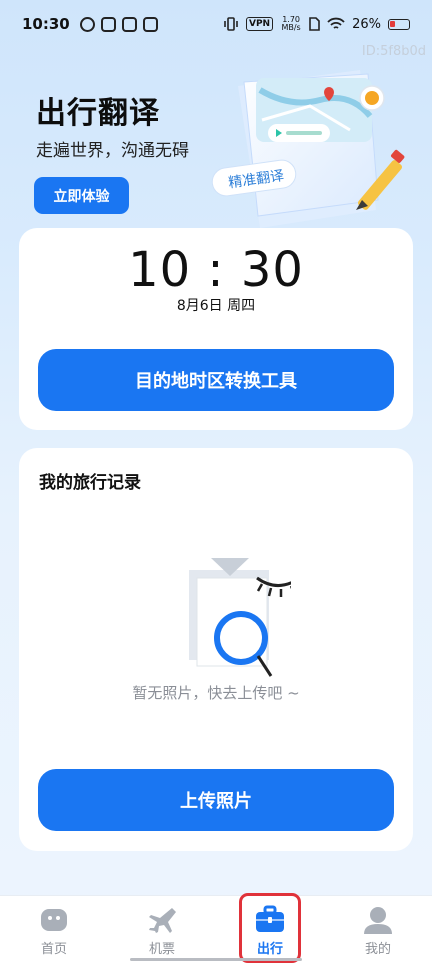 This screenshot has height=964, width=432. I want to click on try-now-button: 立即体验, so click(81, 195).